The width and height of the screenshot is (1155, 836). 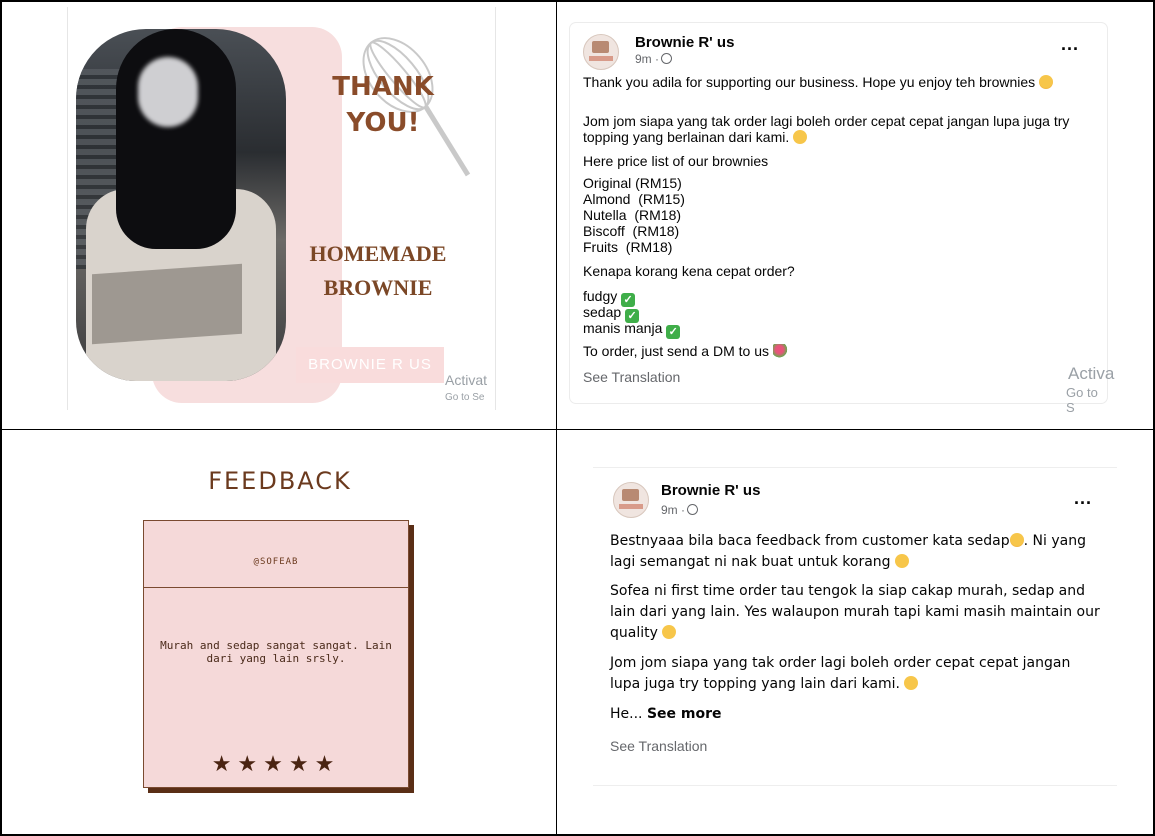 I want to click on post-paragraph-3: Here price list of our brownies, so click(x=676, y=161).